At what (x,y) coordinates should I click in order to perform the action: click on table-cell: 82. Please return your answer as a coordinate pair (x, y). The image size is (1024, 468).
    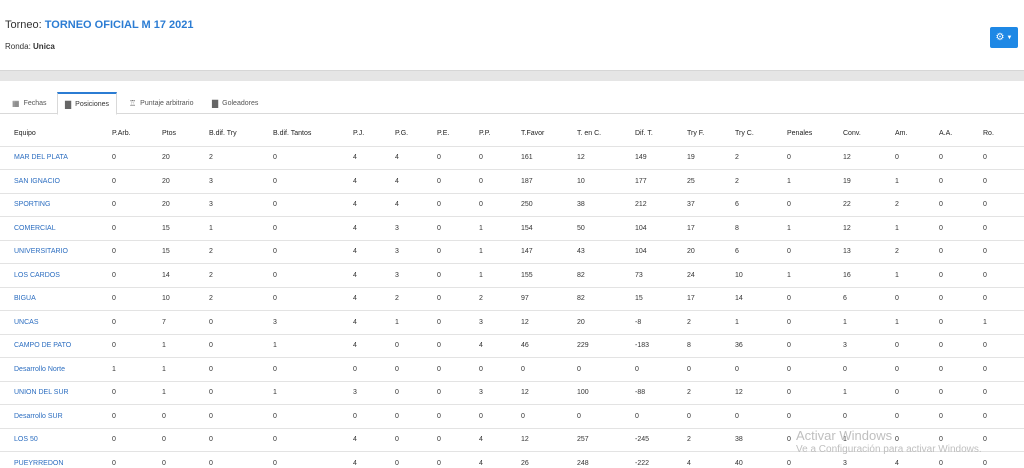
    Looking at the image, I should click on (592, 275).